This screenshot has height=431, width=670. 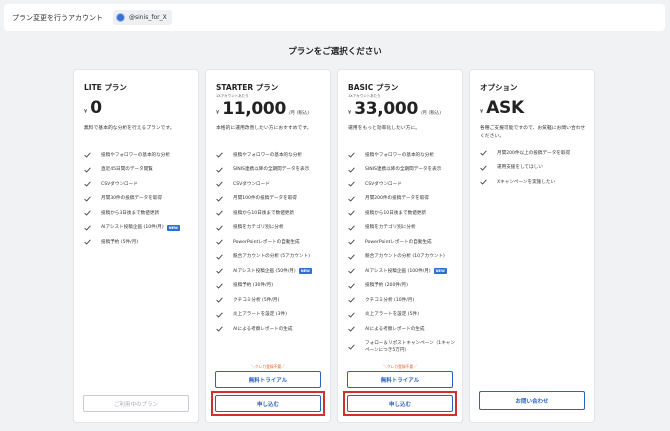 I want to click on plan-description: 本格的に運用改善したい方におすすめです。, so click(x=264, y=128).